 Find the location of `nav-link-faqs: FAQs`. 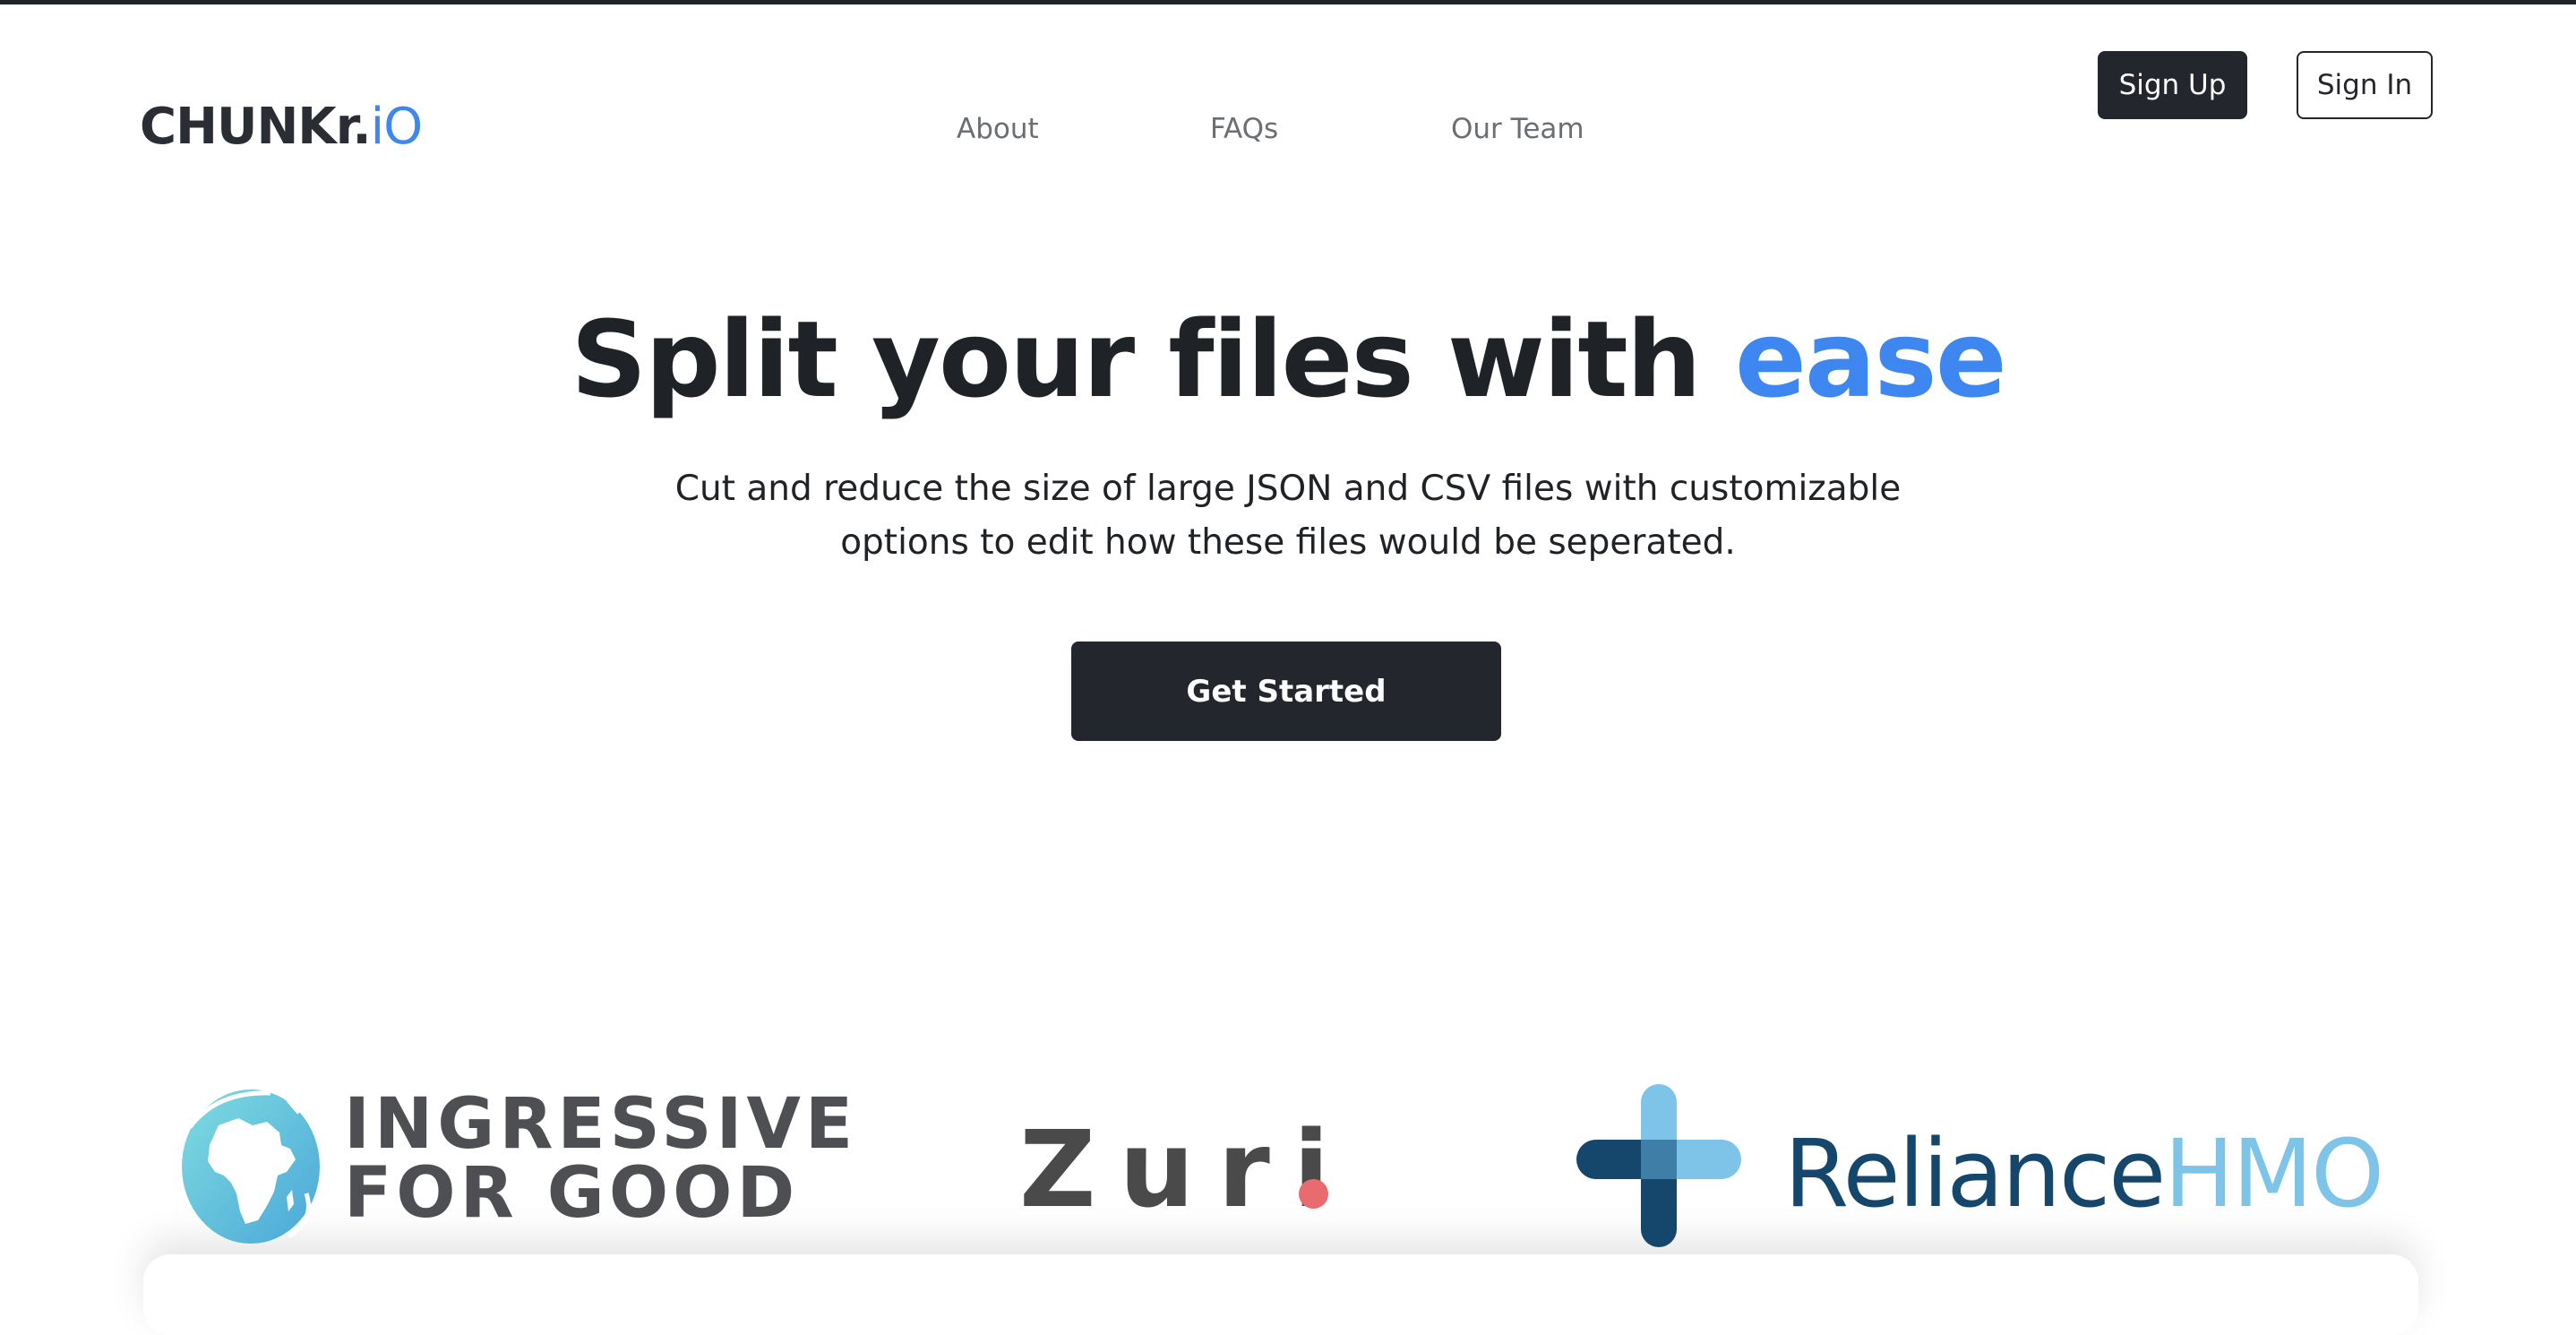

nav-link-faqs: FAQs is located at coordinates (1244, 129).